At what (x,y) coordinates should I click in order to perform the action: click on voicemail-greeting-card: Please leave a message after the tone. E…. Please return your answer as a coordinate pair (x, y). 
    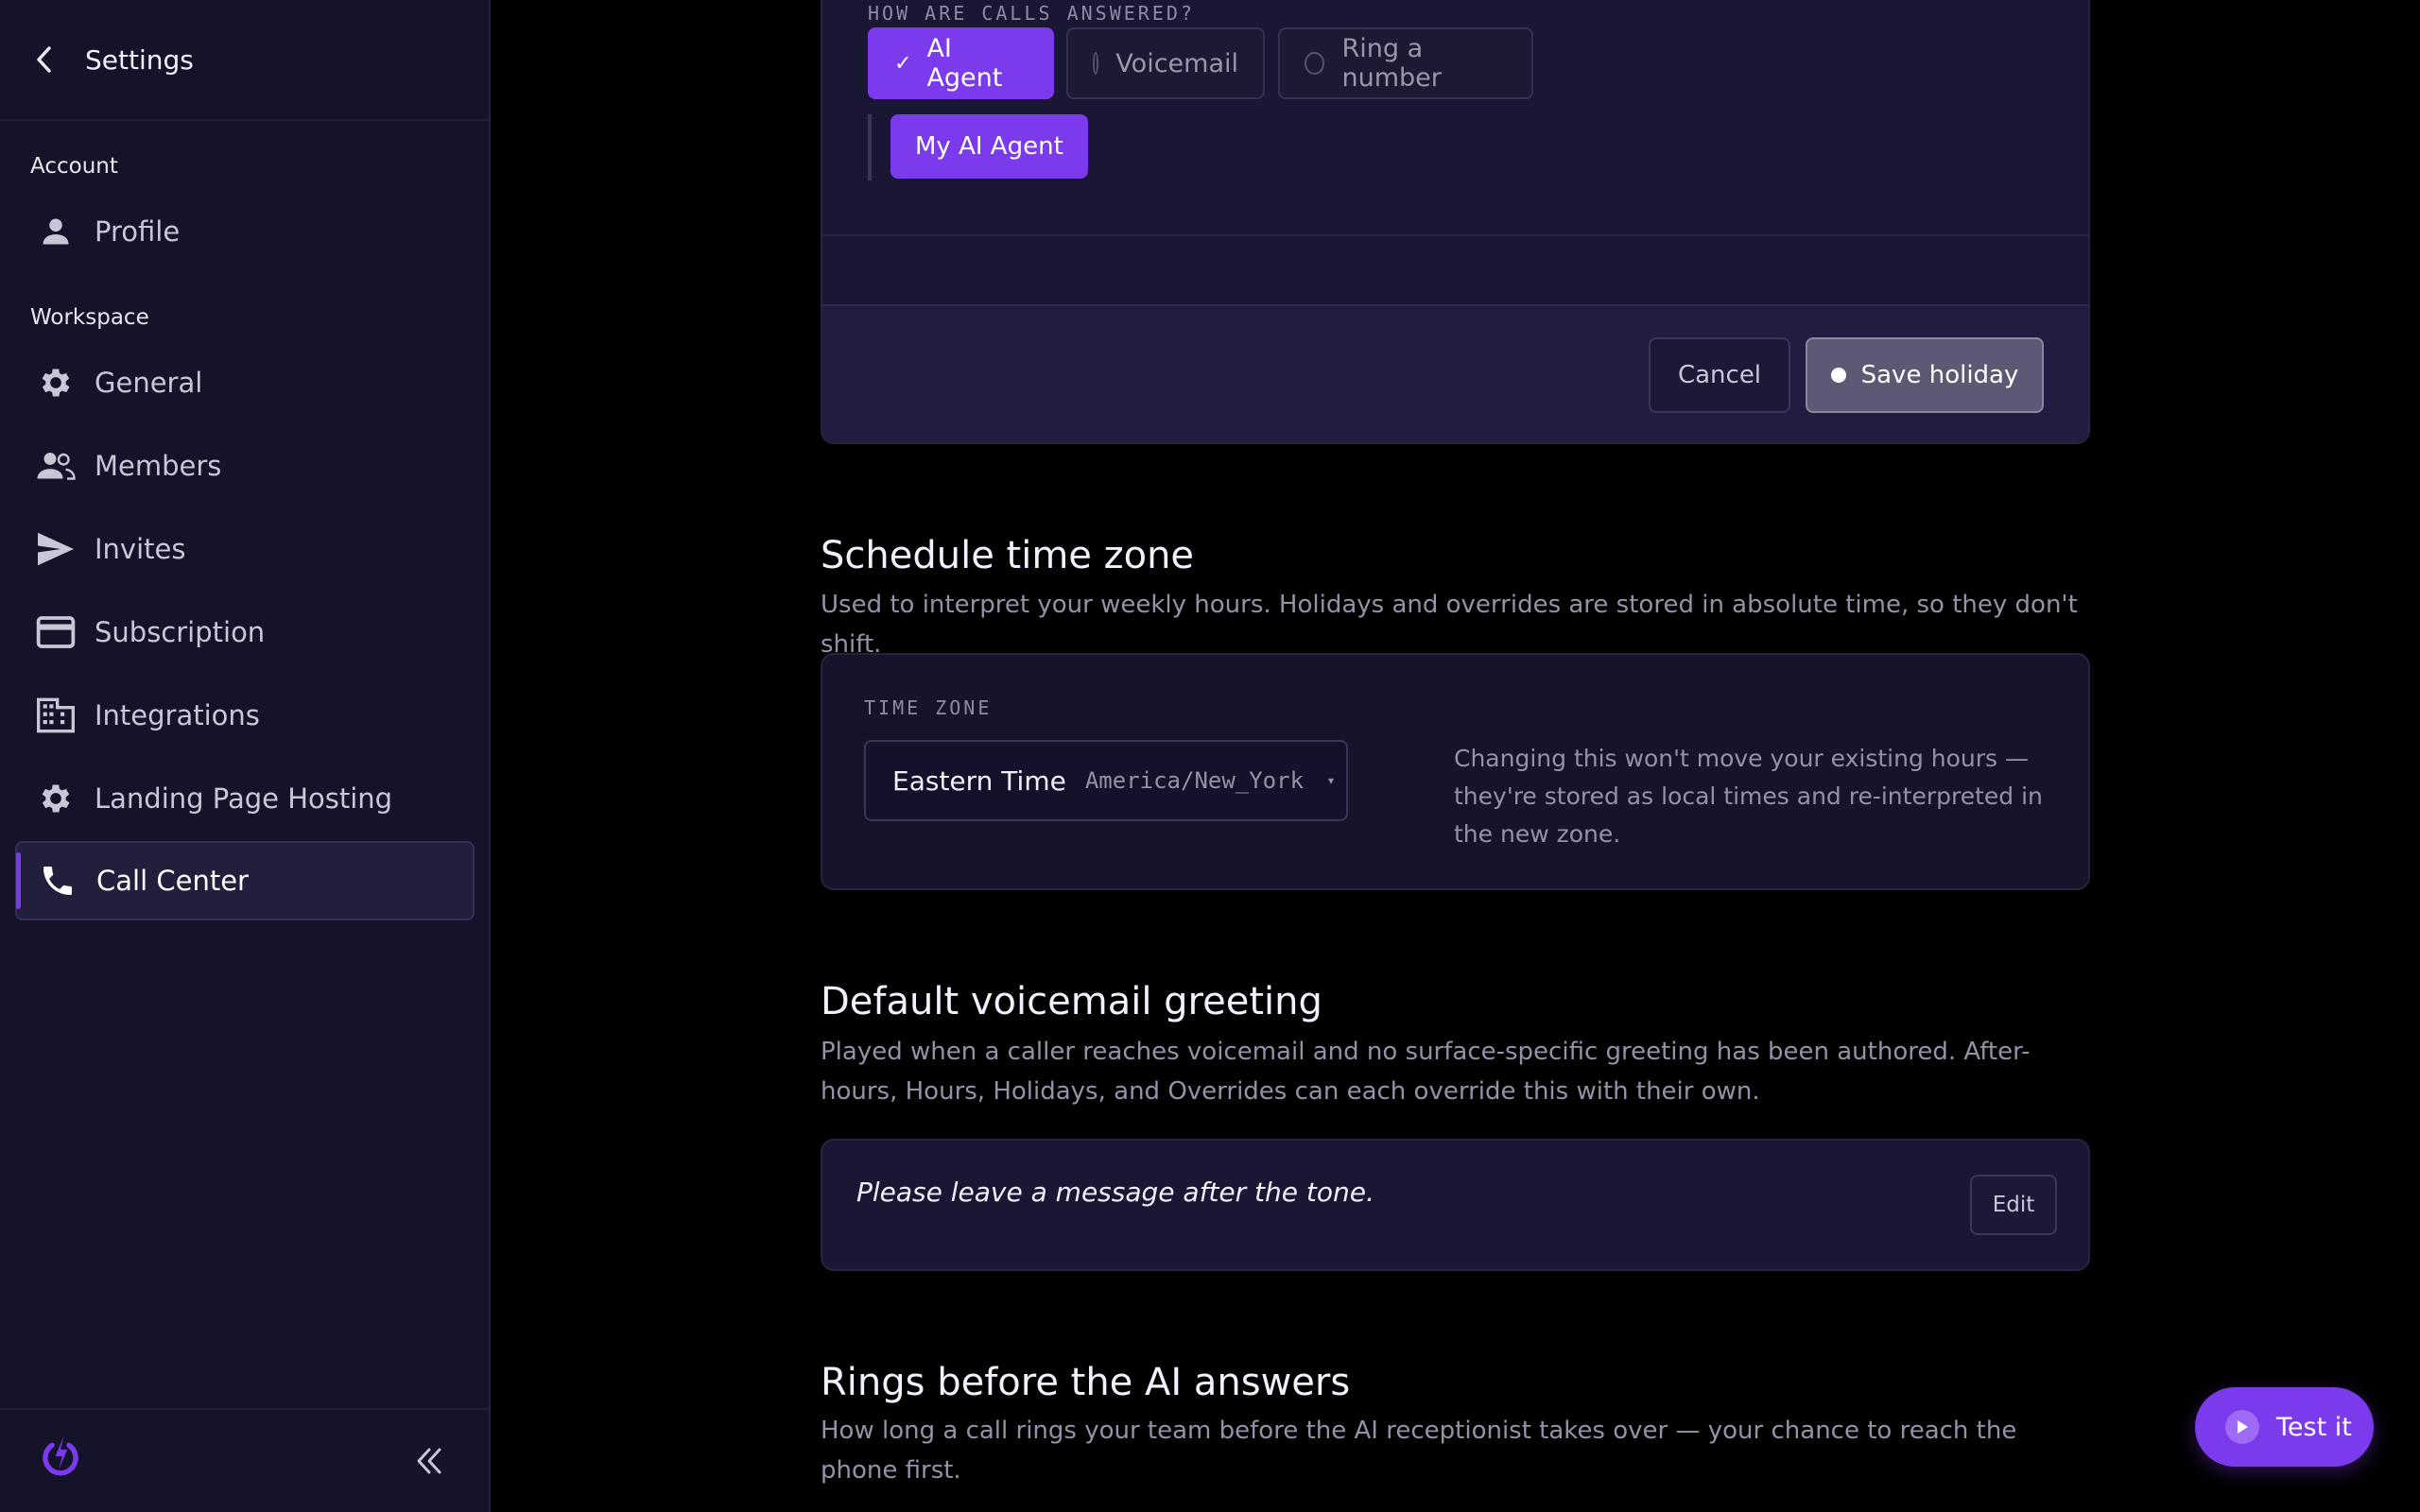
    Looking at the image, I should click on (1455, 1205).